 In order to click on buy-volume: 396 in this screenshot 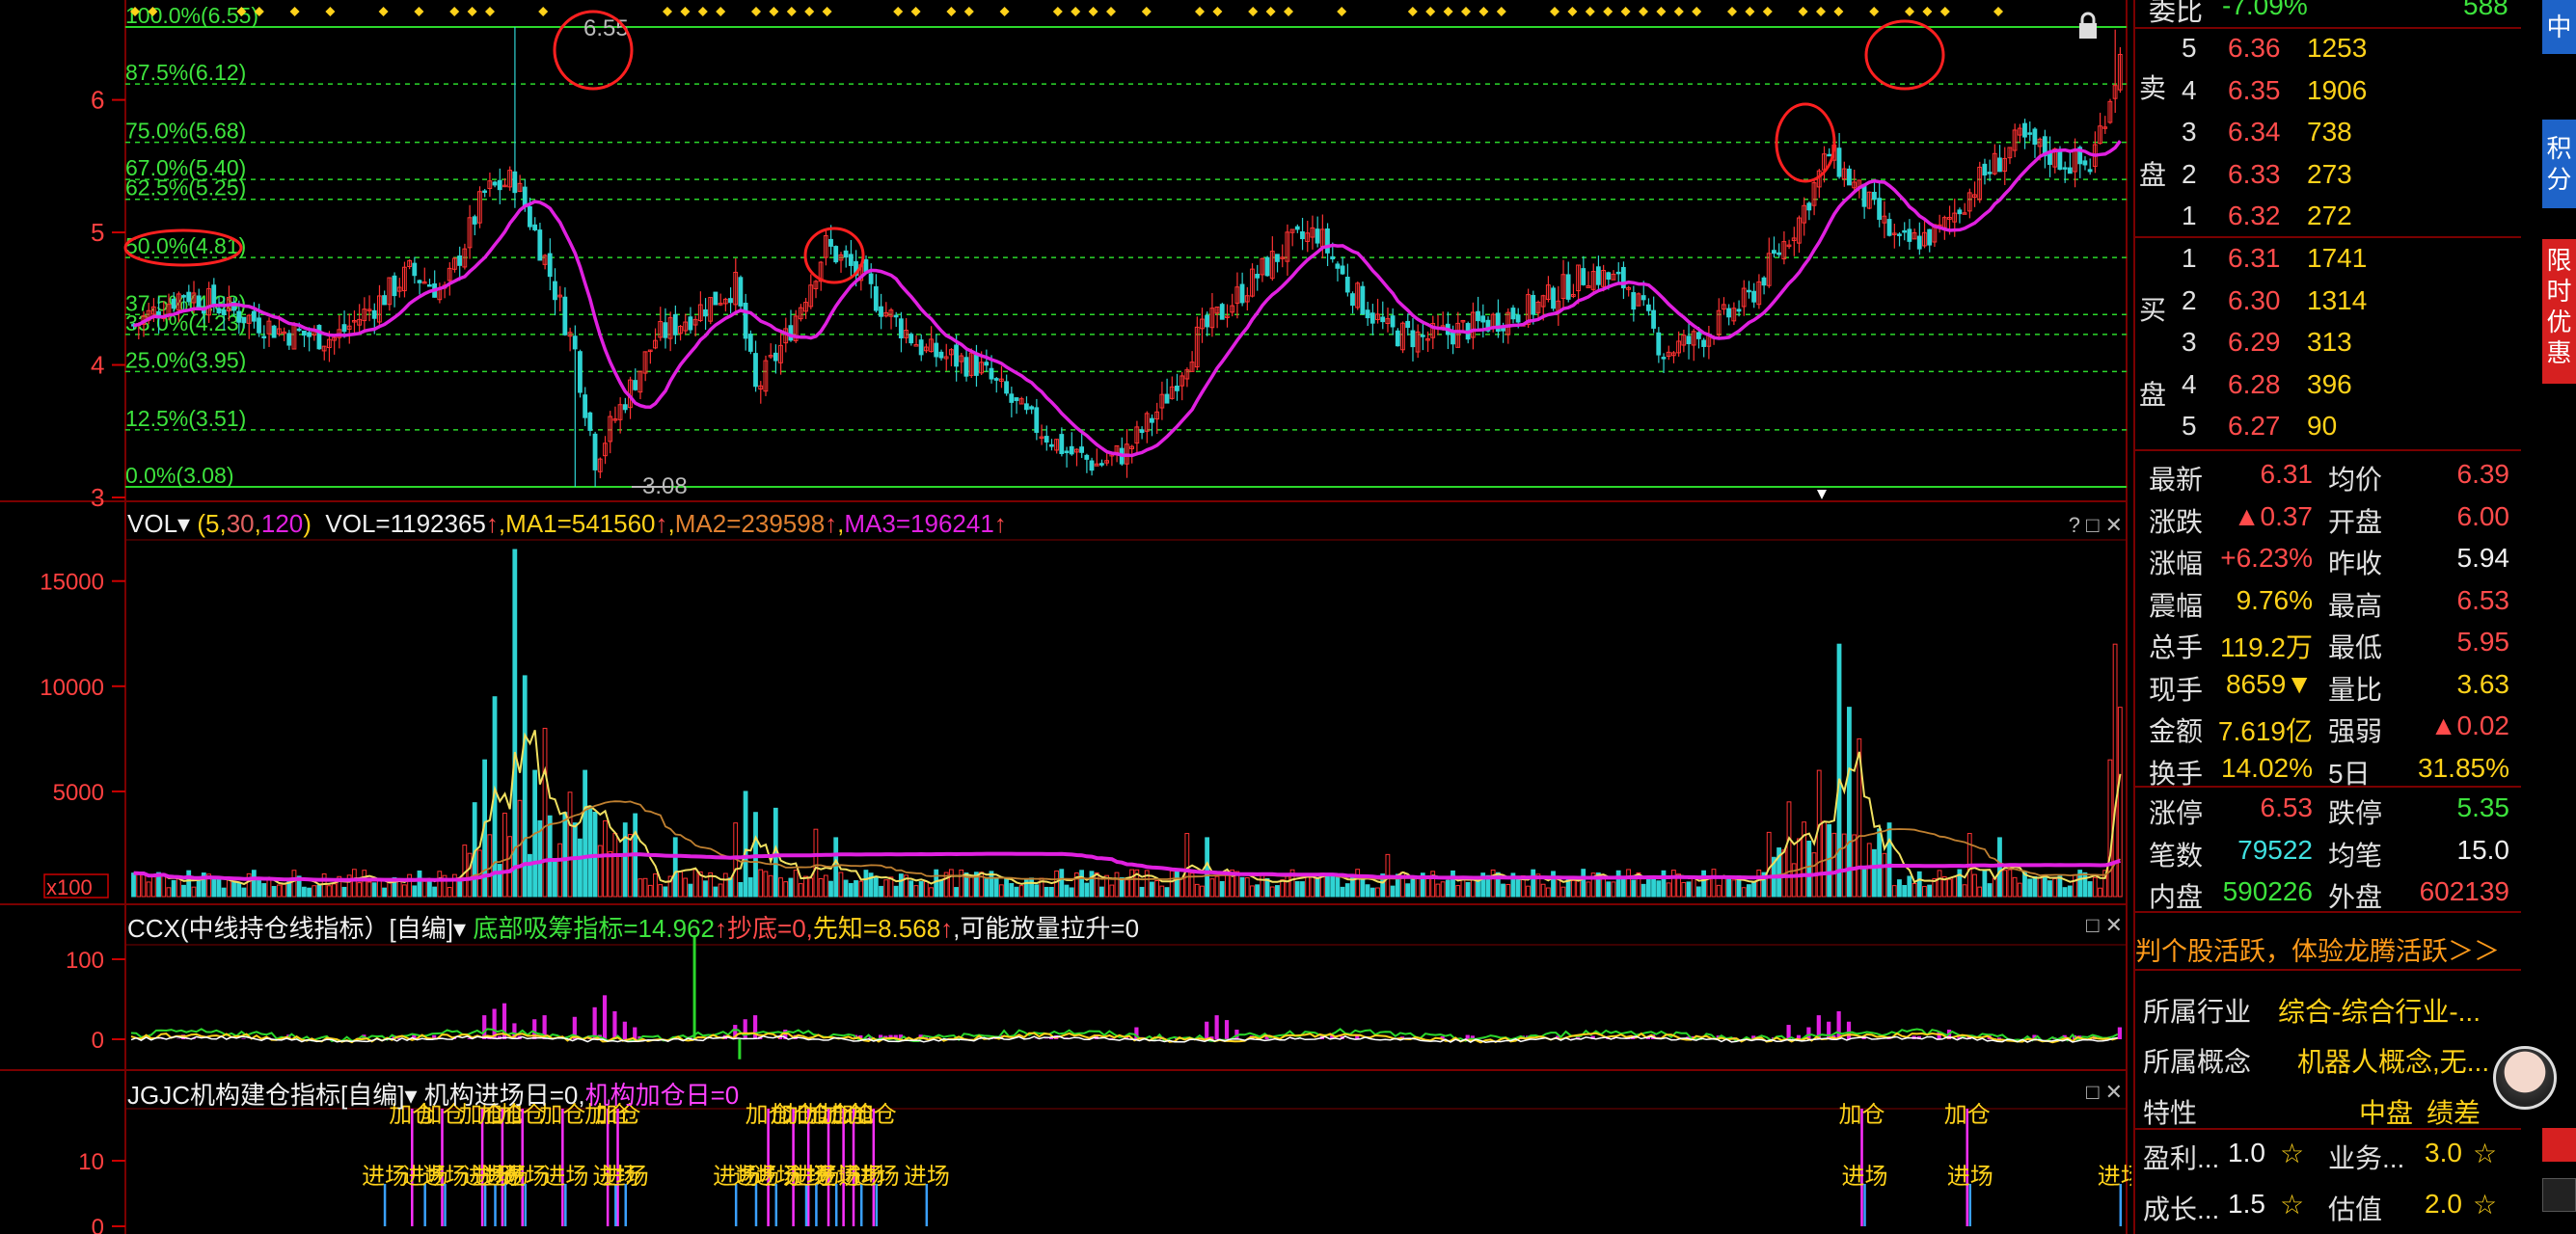, I will do `click(2329, 383)`.